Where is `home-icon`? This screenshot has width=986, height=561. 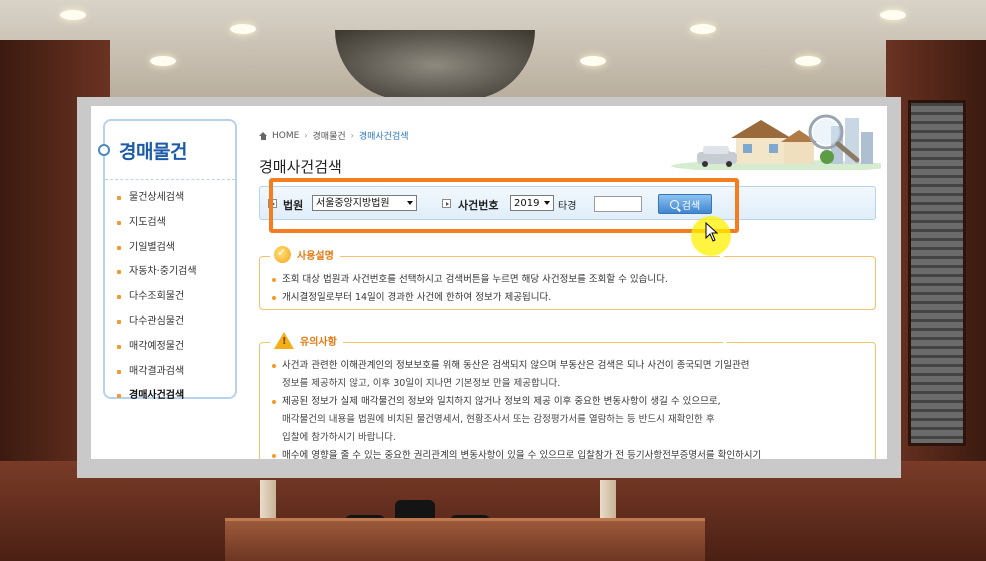 home-icon is located at coordinates (263, 135).